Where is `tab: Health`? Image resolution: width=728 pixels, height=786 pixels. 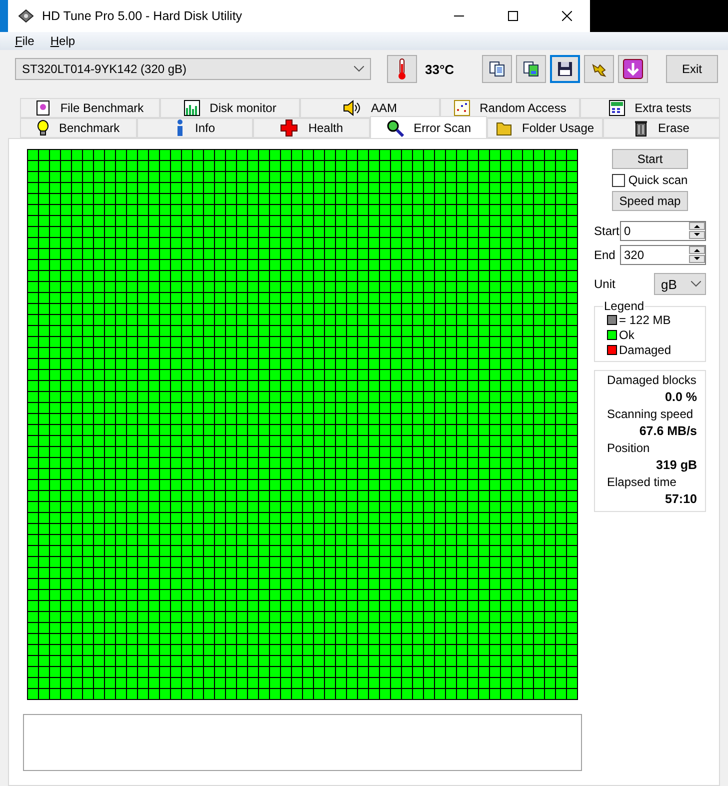
tab: Health is located at coordinates (311, 128).